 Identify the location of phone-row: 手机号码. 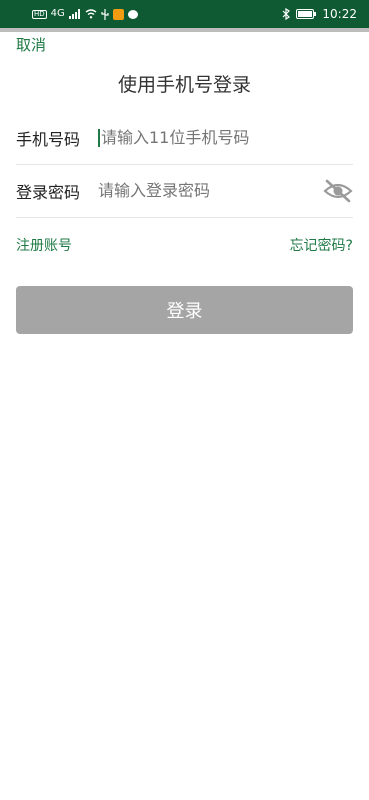
(184, 138).